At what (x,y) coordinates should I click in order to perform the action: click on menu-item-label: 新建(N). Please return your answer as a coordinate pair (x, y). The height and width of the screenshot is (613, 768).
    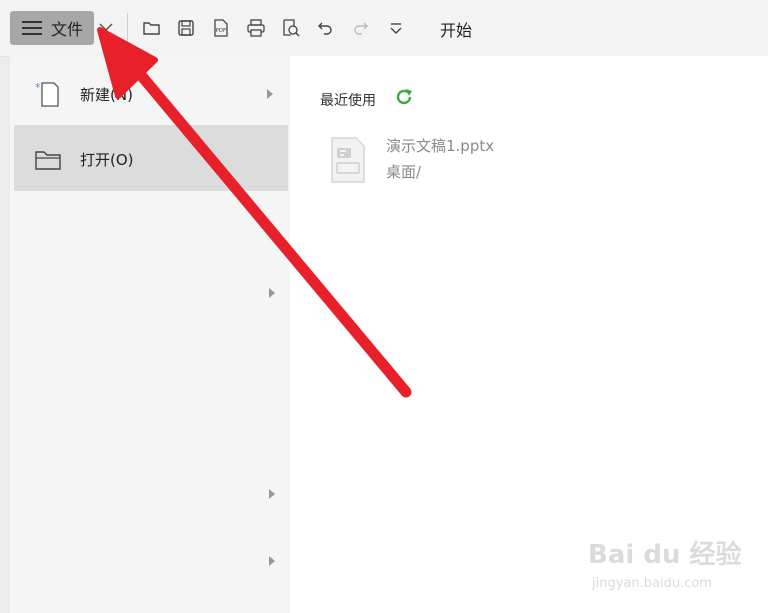
    Looking at the image, I should click on (106, 95).